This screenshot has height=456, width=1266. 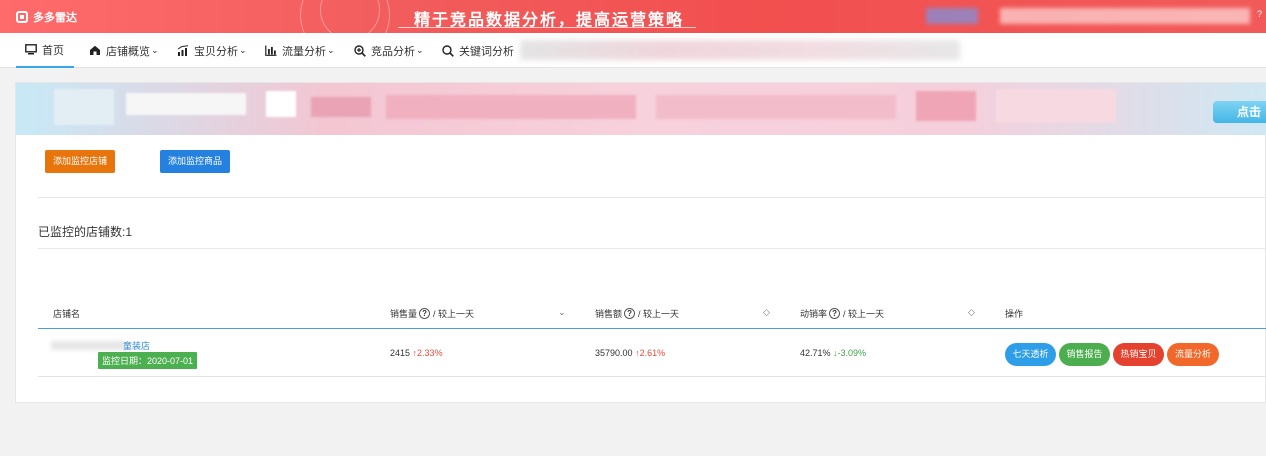 What do you see at coordinates (641, 109) in the screenshot?
I see `promo-banner: 点击` at bounding box center [641, 109].